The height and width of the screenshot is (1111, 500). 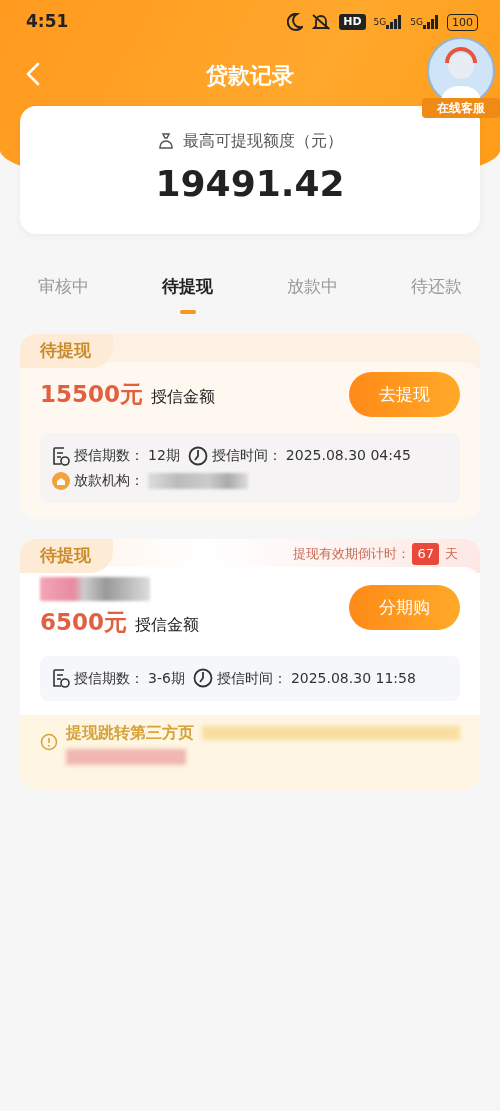 What do you see at coordinates (352, 554) in the screenshot?
I see `countdown-label: 提现有效期倒计时：` at bounding box center [352, 554].